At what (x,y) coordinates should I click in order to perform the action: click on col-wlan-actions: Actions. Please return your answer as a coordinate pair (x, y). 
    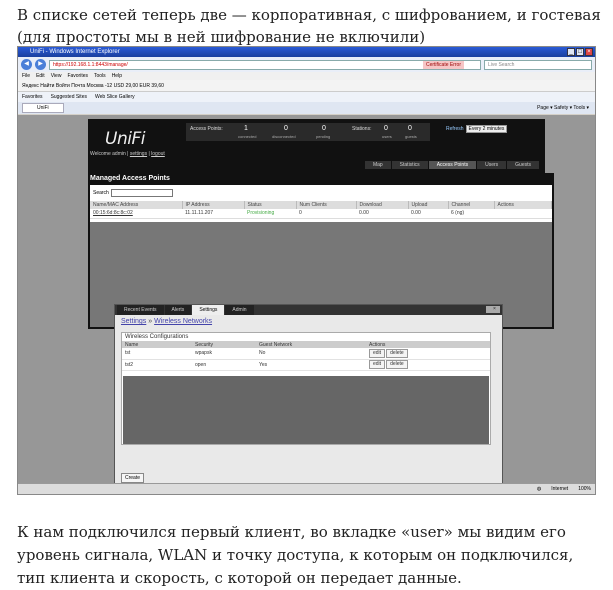
    Looking at the image, I should click on (428, 344).